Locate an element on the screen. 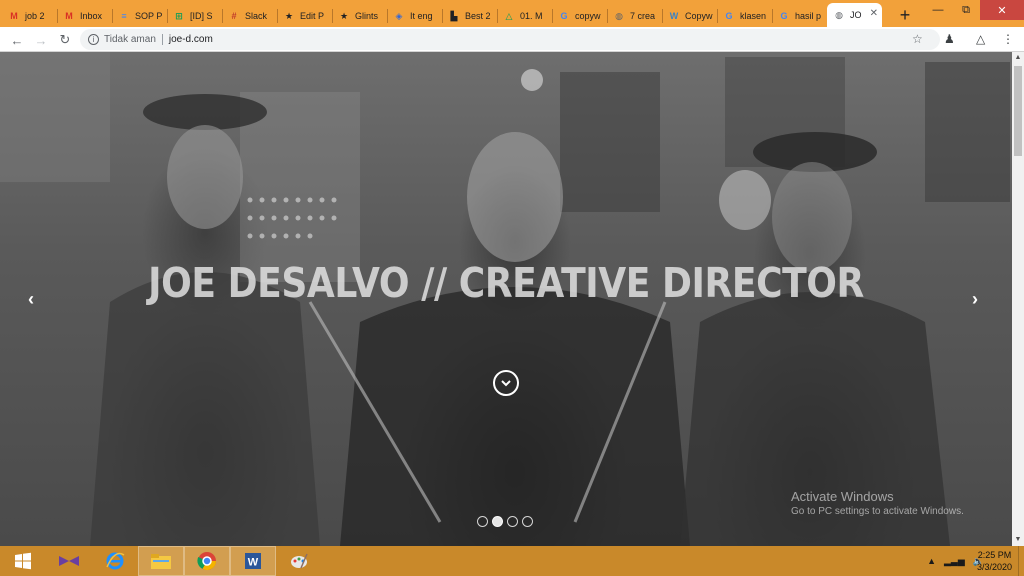 This screenshot has height=576, width=1024. tab-label: Inbox is located at coordinates (91, 16).